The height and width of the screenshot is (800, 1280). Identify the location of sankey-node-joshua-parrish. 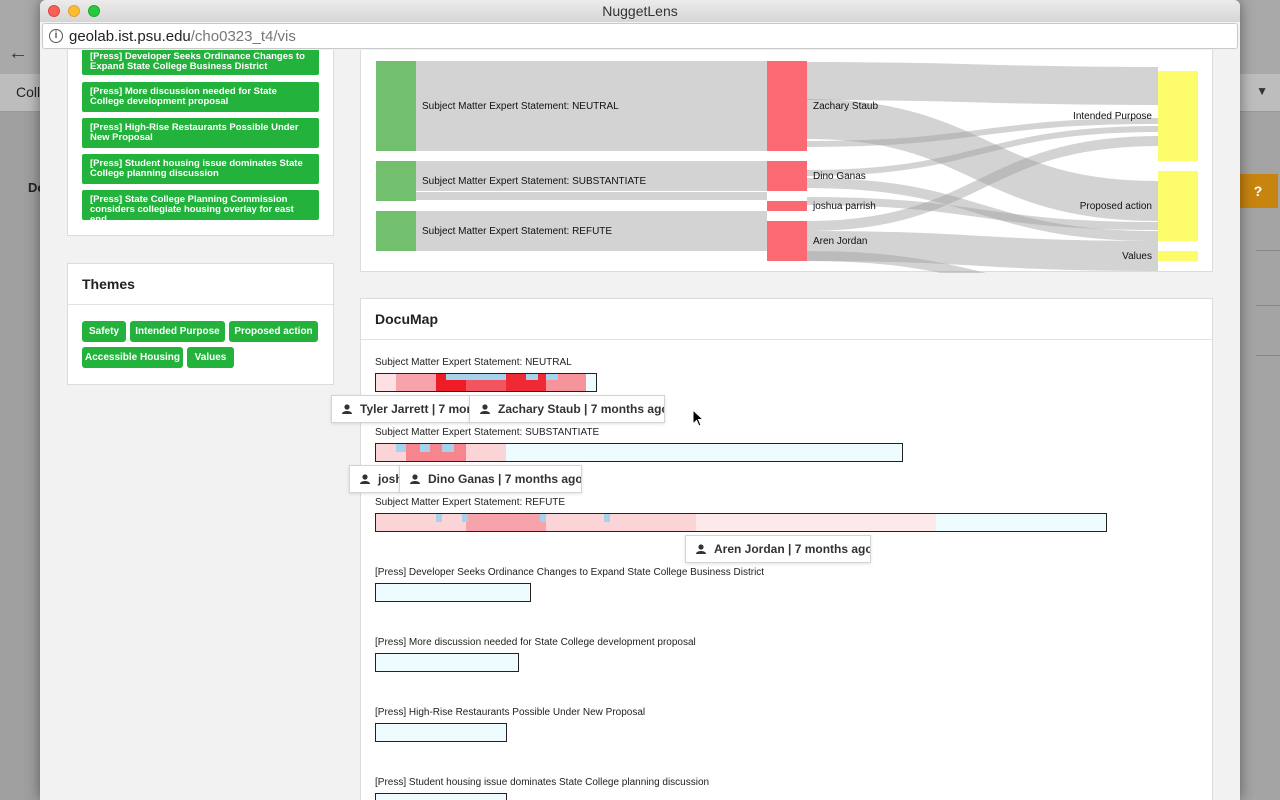
(787, 206).